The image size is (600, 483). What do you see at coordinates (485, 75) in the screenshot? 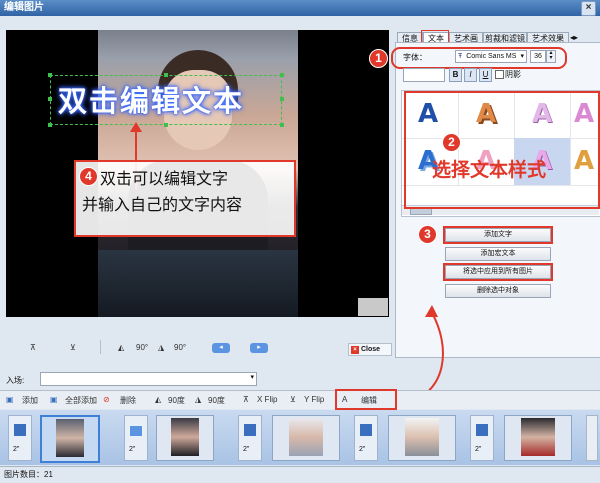
I see `underline-button: U` at bounding box center [485, 75].